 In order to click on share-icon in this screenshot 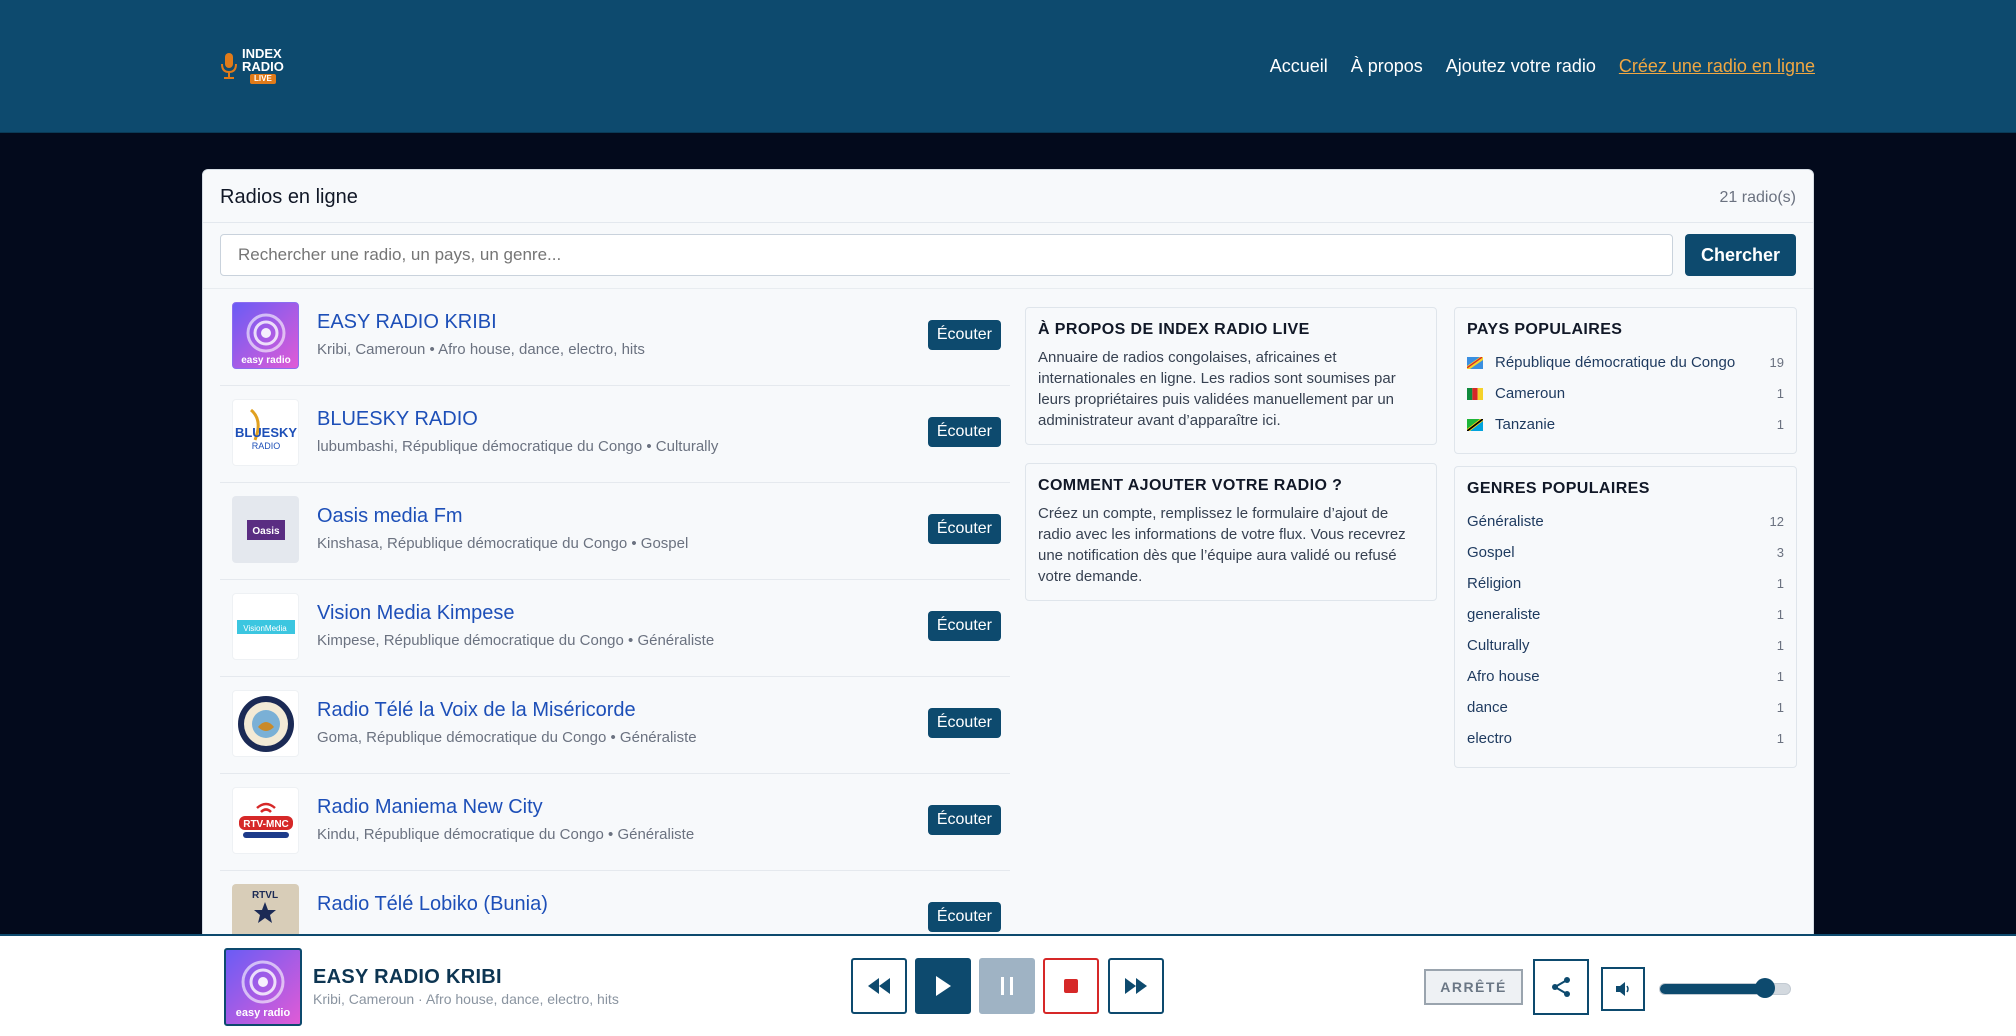, I will do `click(1561, 987)`.